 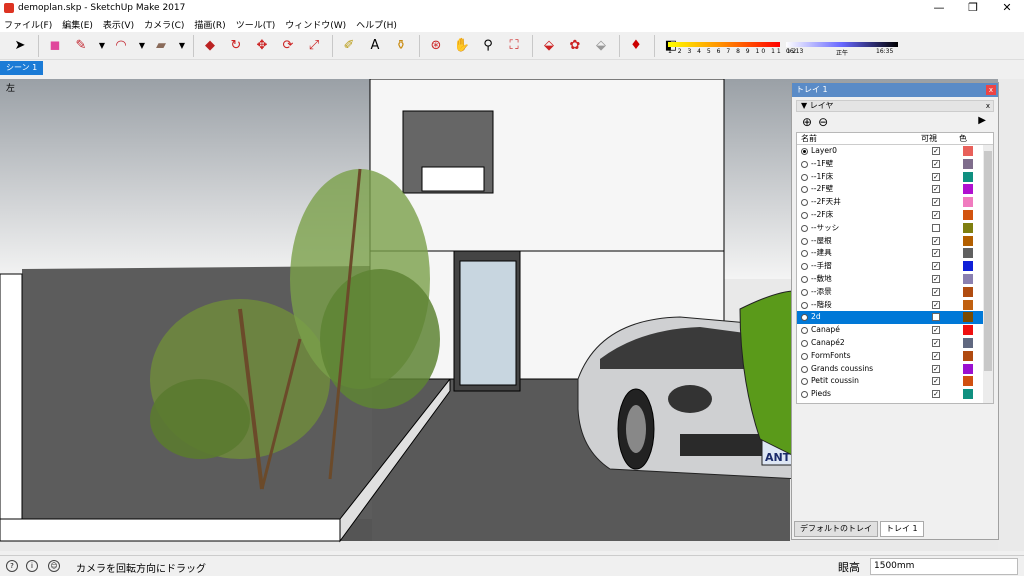 I want to click on menu-camera: カメラ(C), so click(x=164, y=24).